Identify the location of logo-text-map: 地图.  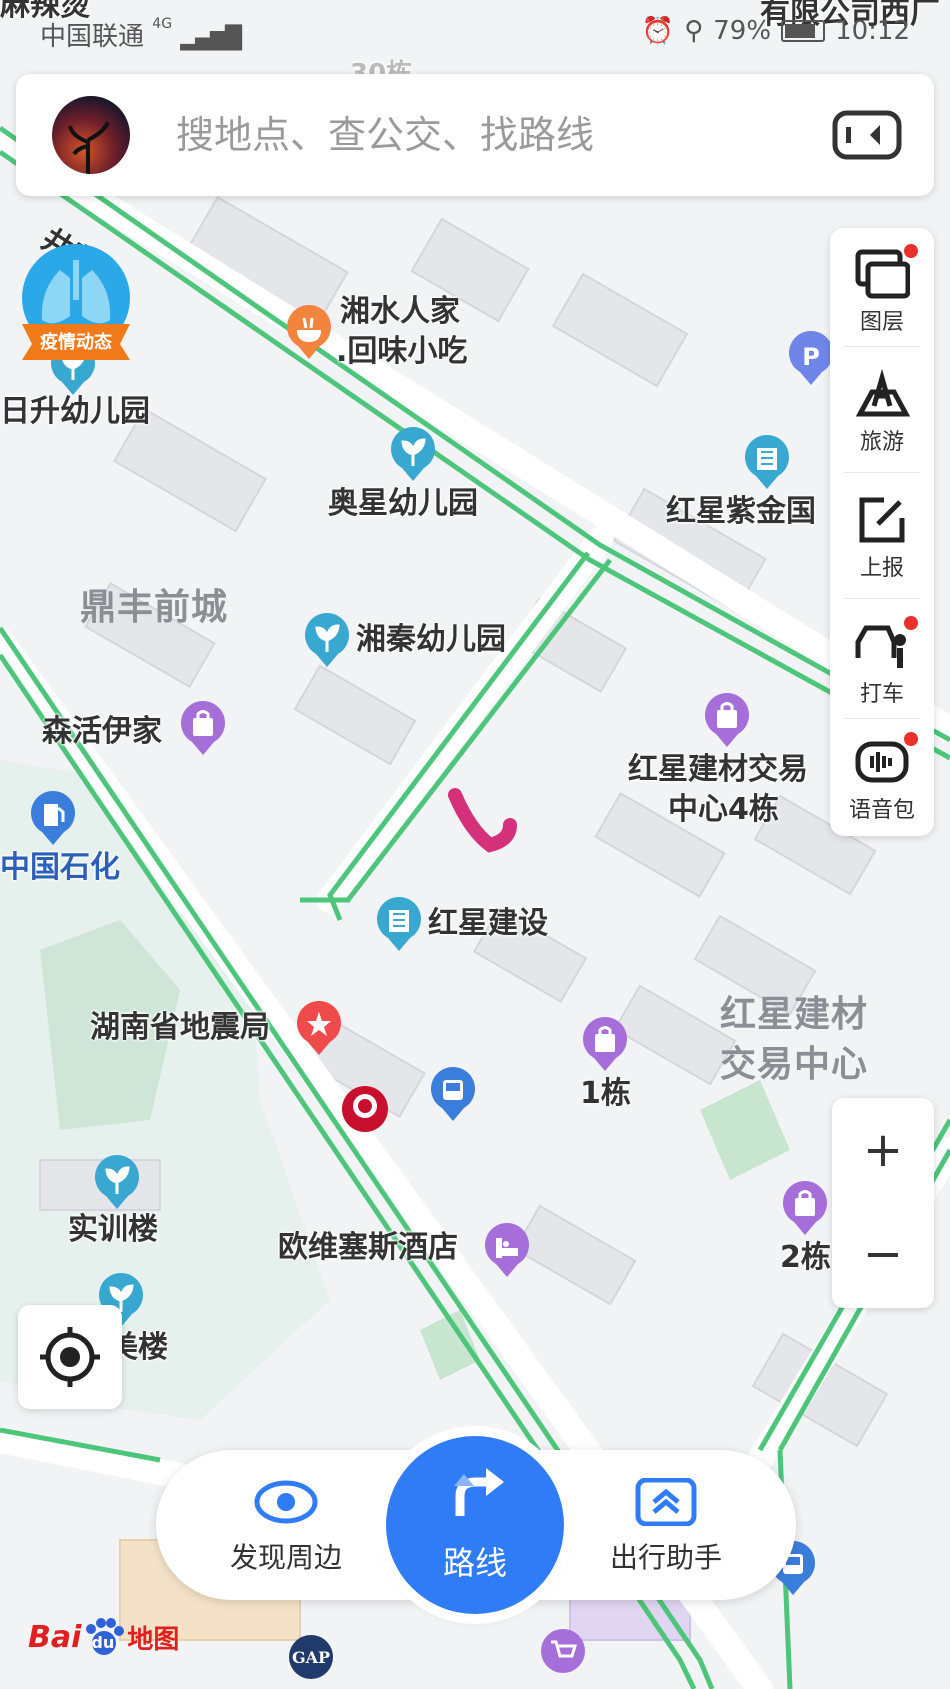
(153, 1639).